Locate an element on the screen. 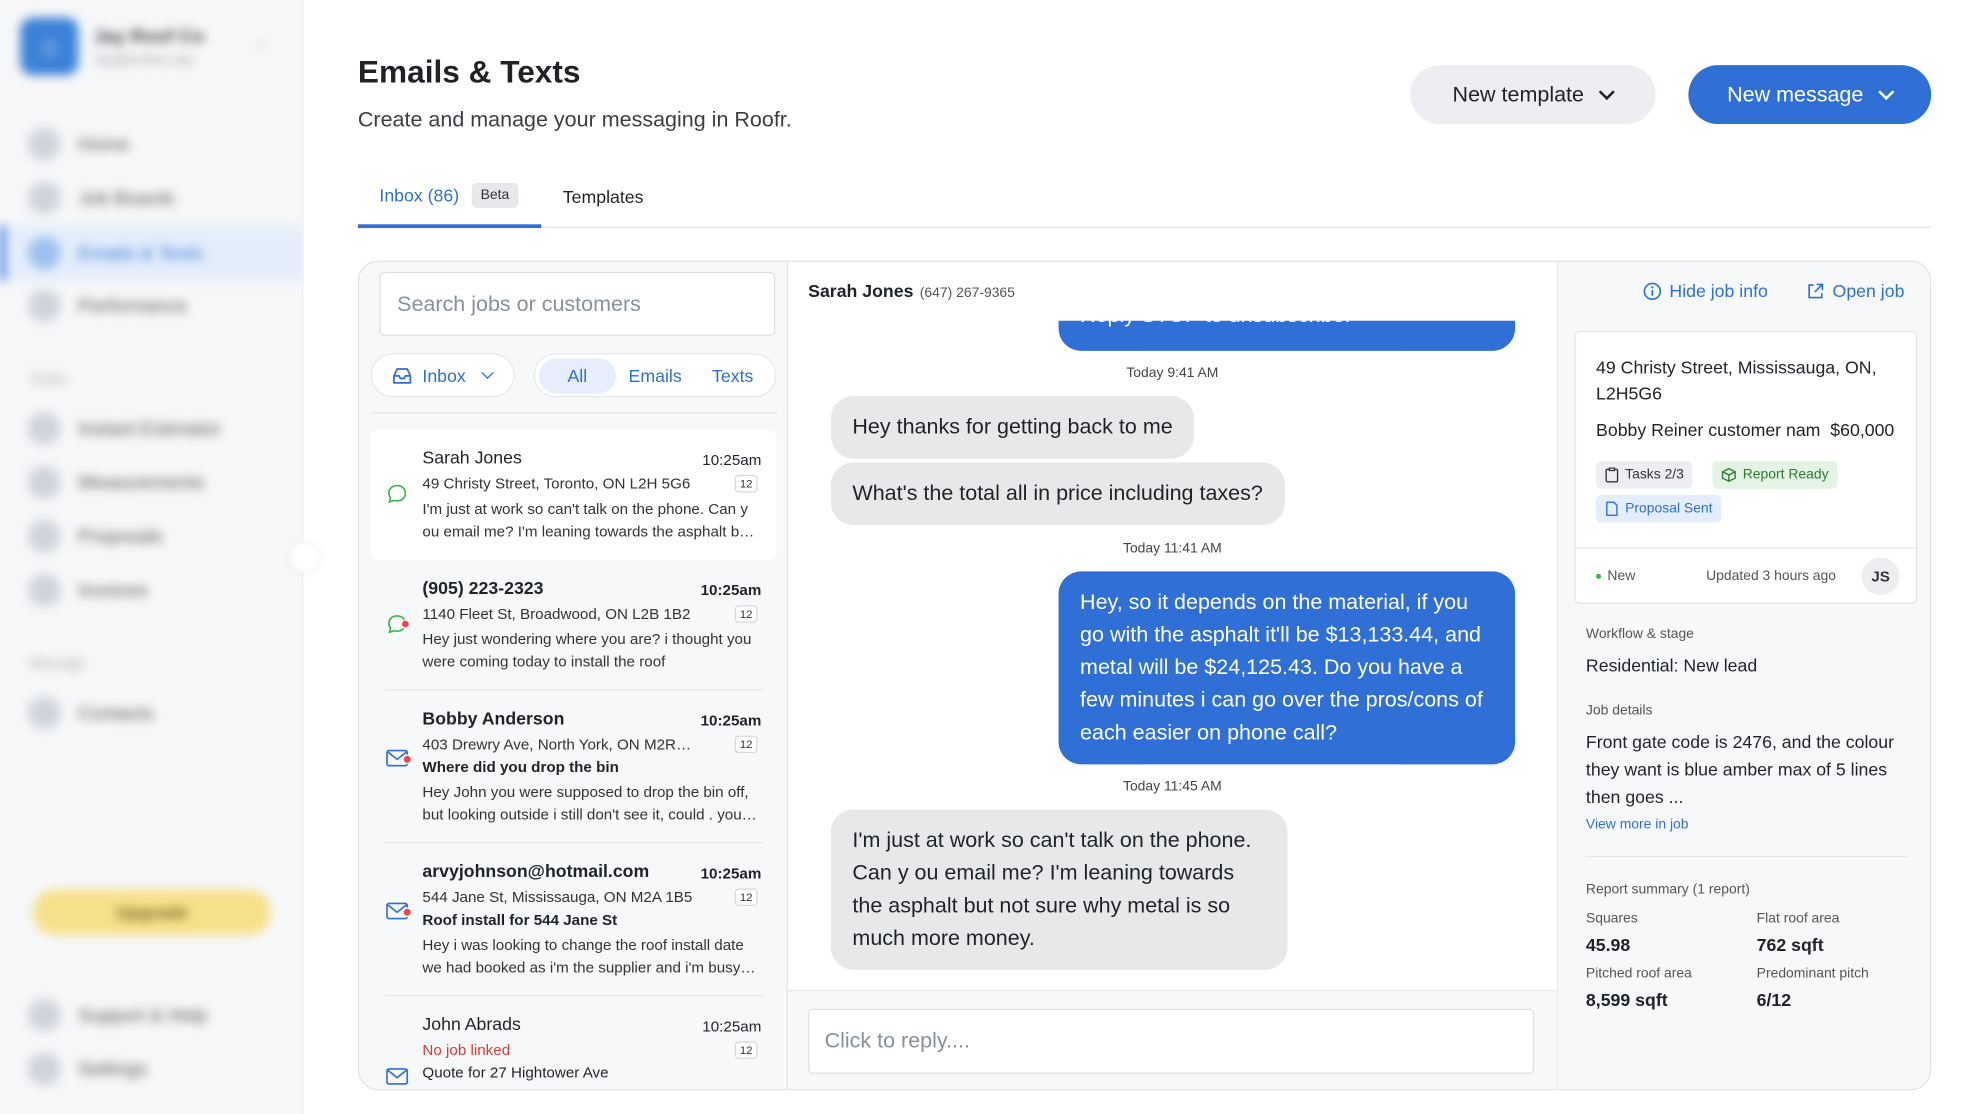  channel-filter: All Emails Texts is located at coordinates (655, 375).